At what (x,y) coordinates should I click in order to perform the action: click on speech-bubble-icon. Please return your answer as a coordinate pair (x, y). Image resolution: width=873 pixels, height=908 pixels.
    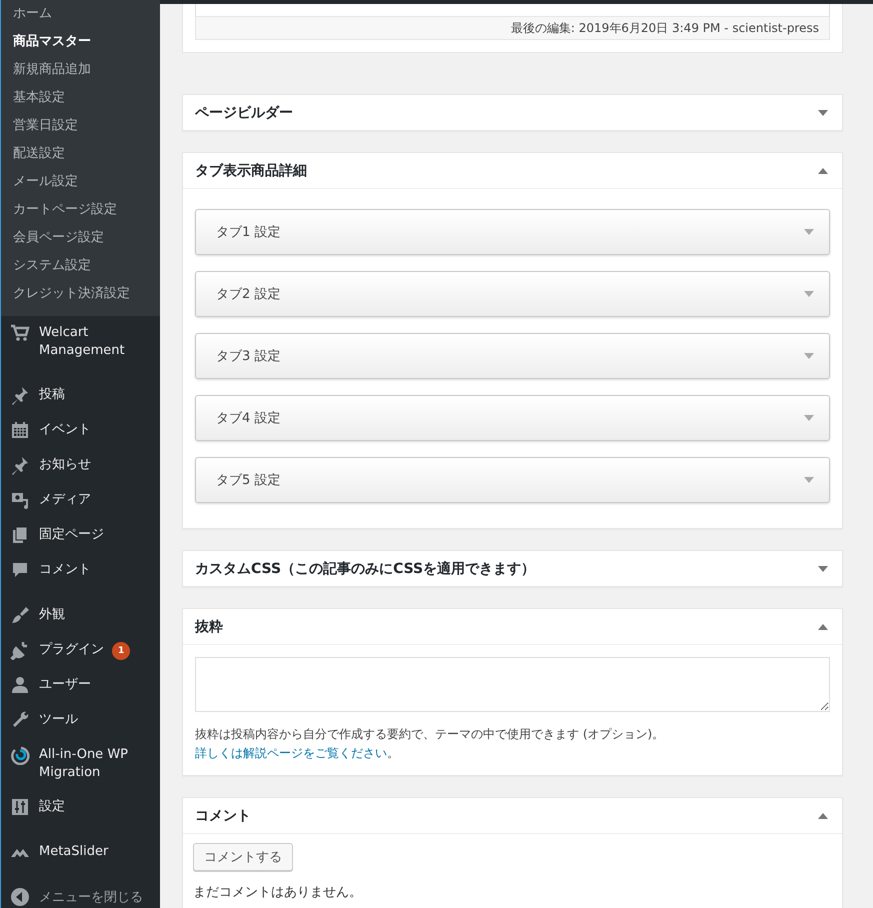
    Looking at the image, I should click on (20, 570).